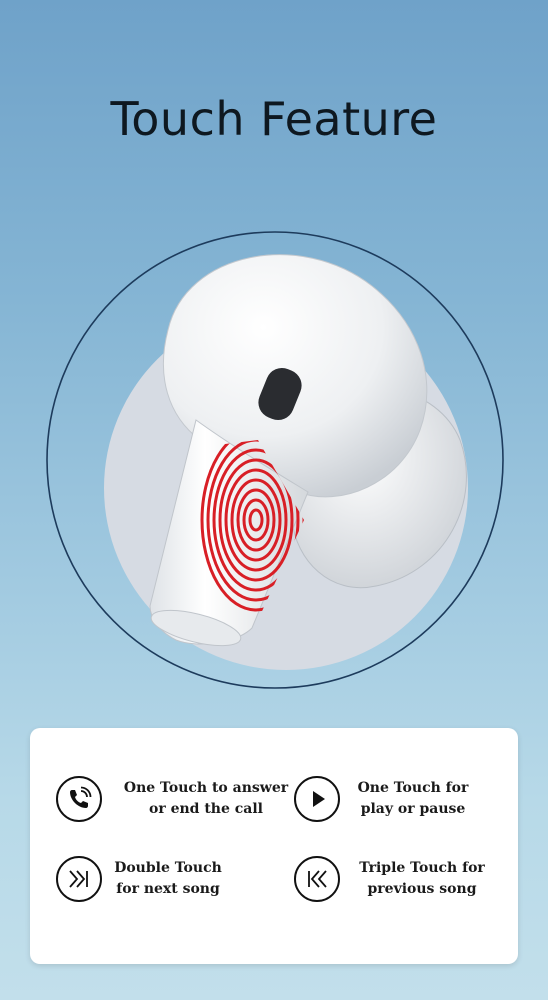 The image size is (548, 1000). What do you see at coordinates (206, 798) in the screenshot?
I see `feature-text: One Touch to answer or end the call` at bounding box center [206, 798].